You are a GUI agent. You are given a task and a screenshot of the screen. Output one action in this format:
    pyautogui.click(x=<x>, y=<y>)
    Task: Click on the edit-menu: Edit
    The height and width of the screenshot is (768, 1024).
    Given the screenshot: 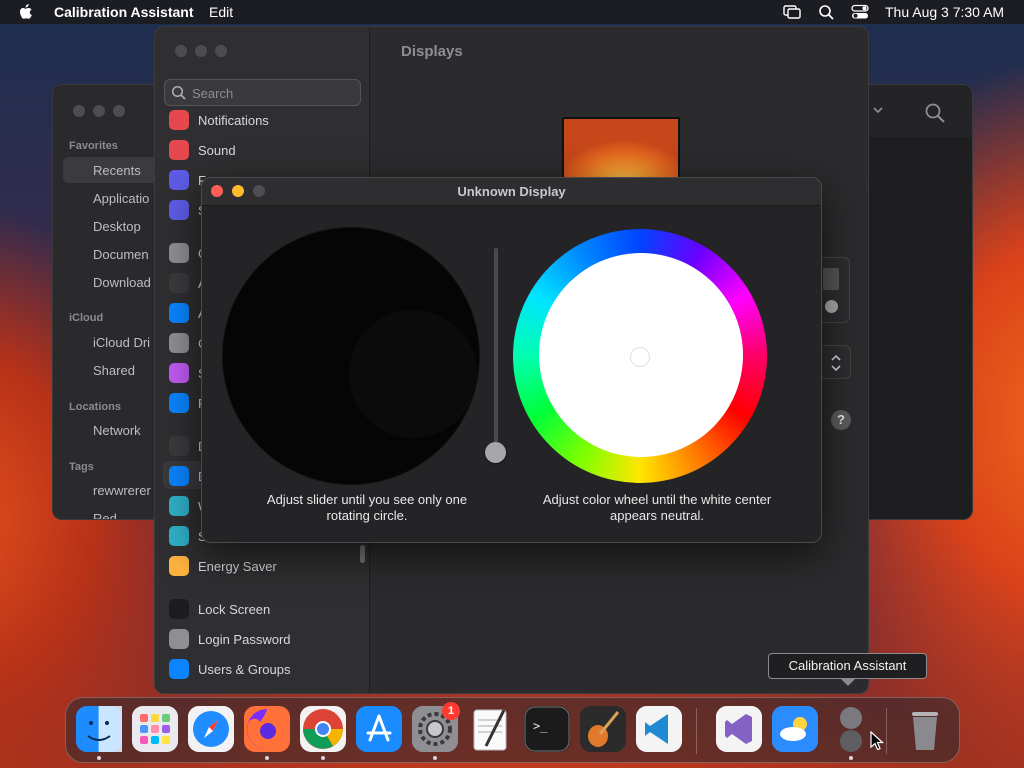 What is the action you would take?
    pyautogui.click(x=221, y=12)
    